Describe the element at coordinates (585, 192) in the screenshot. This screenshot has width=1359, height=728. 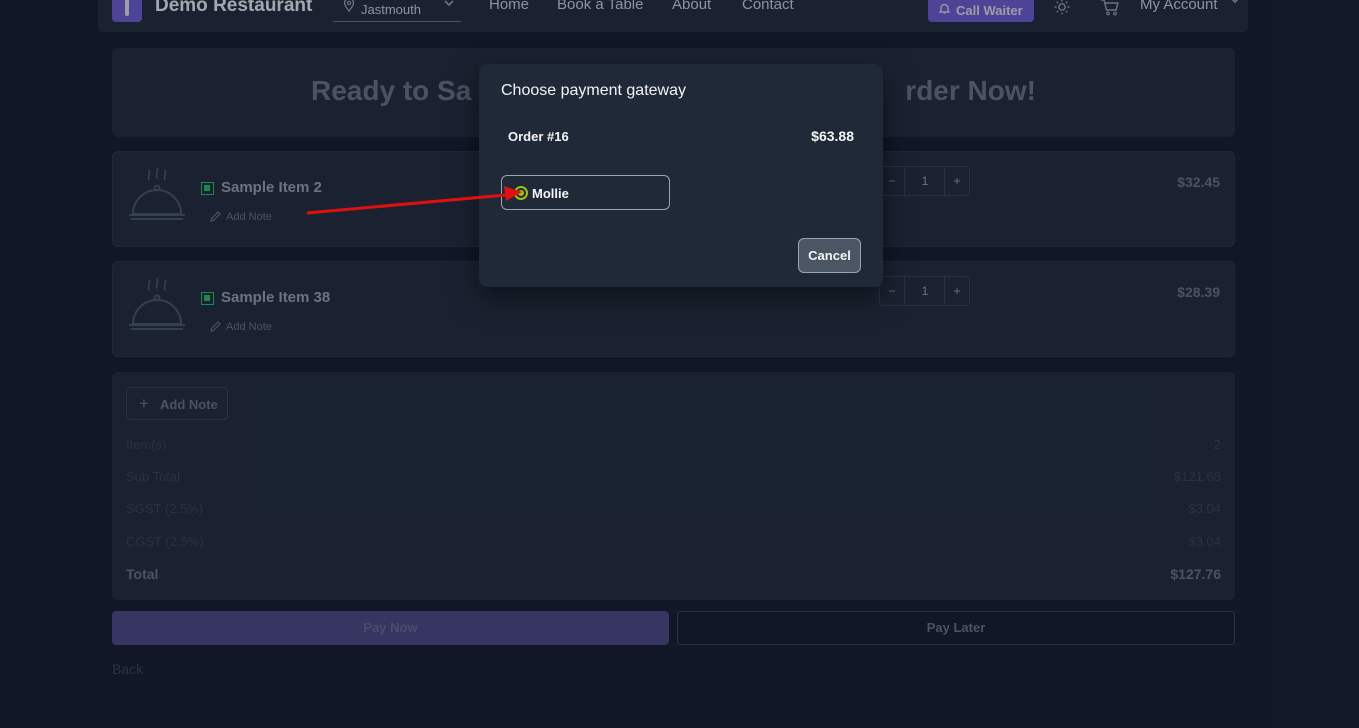
I see `gateway-option-mollie: Mollie` at that location.